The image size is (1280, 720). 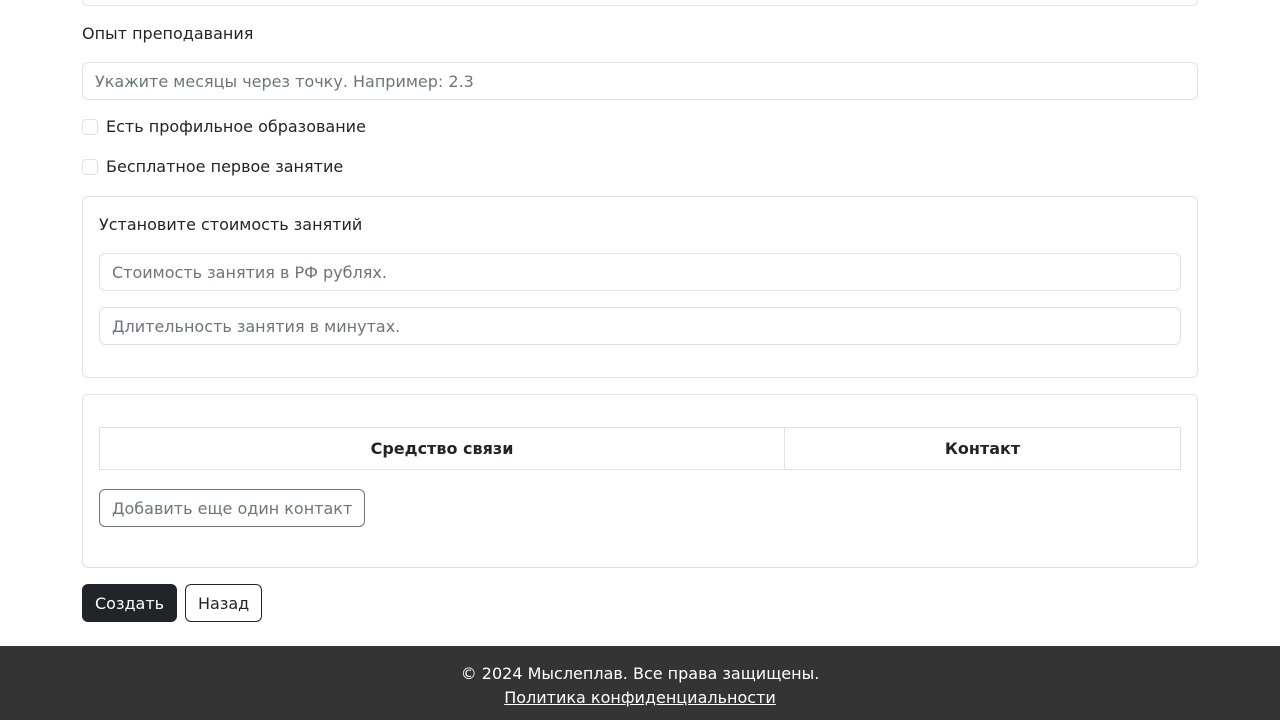 I want to click on contacts-table: Средство связи Контакт, so click(x=640, y=448).